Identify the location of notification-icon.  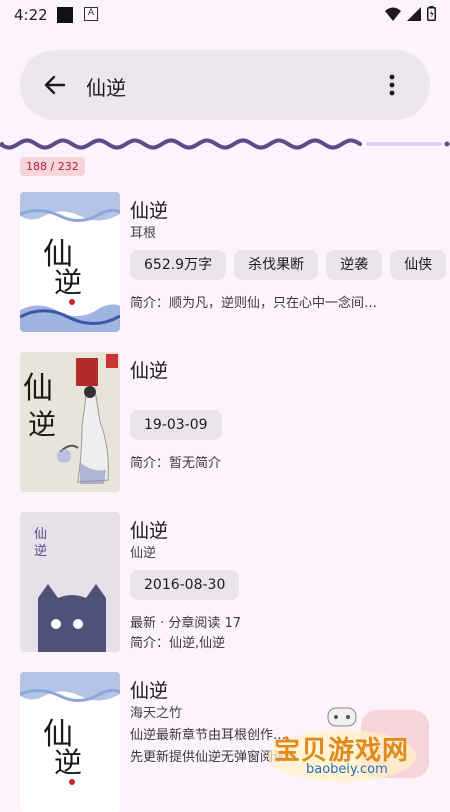
(65, 15).